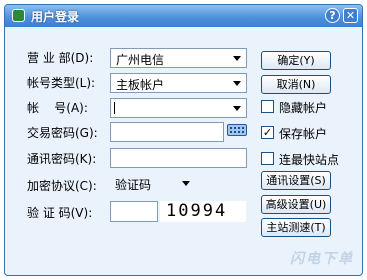 This screenshot has width=367, height=280. What do you see at coordinates (114, 108) in the screenshot?
I see `text-caret` at bounding box center [114, 108].